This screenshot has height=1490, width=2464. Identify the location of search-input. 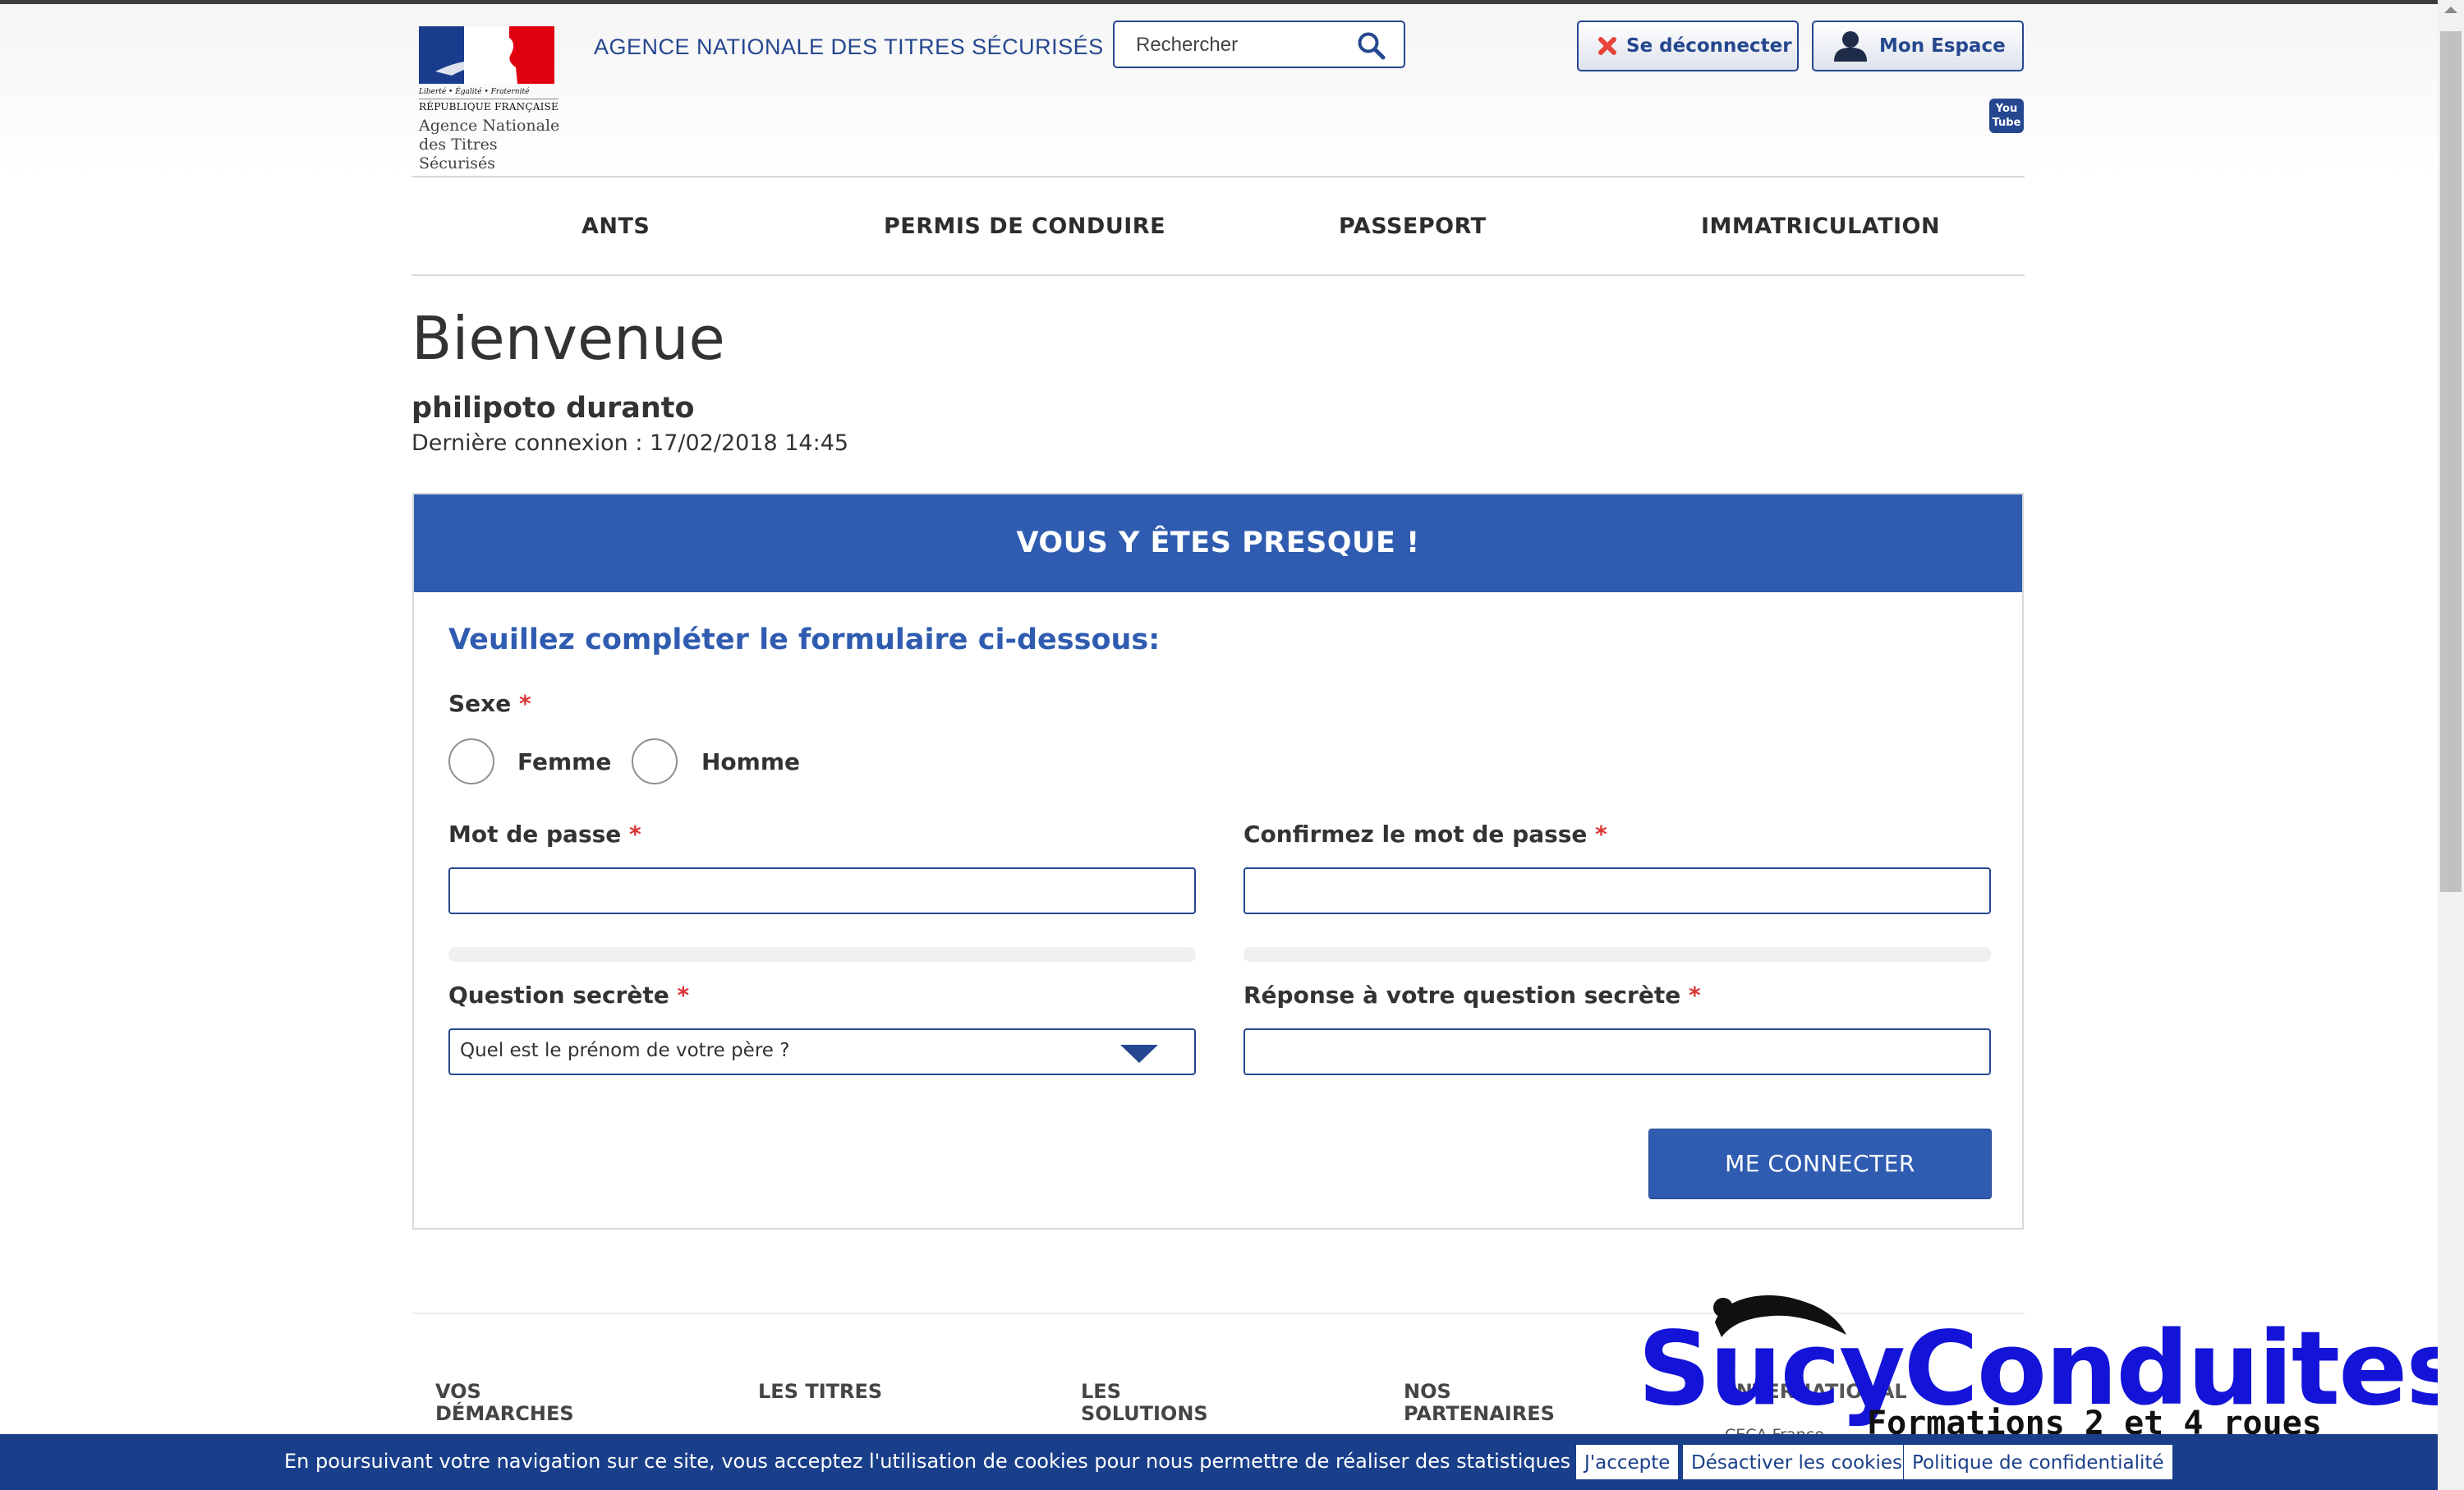
(1242, 45).